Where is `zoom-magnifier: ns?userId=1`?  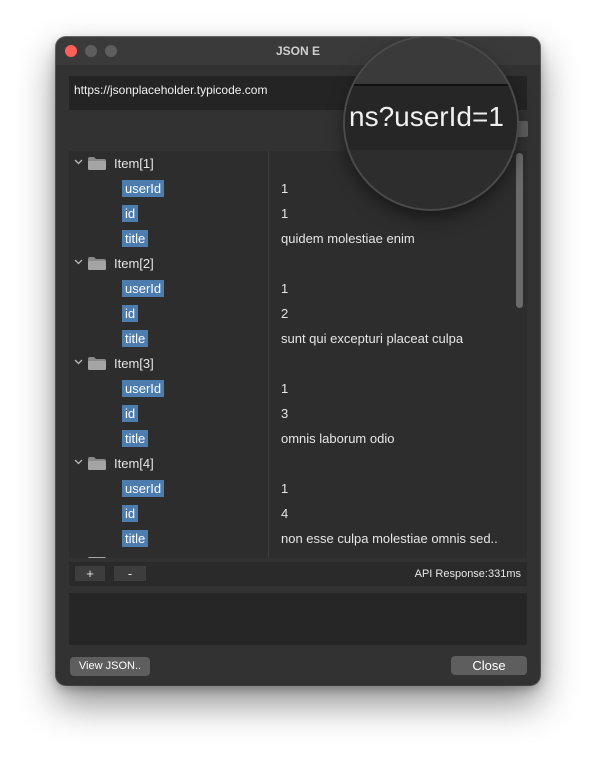
zoom-magnifier: ns?userId=1 is located at coordinates (431, 123).